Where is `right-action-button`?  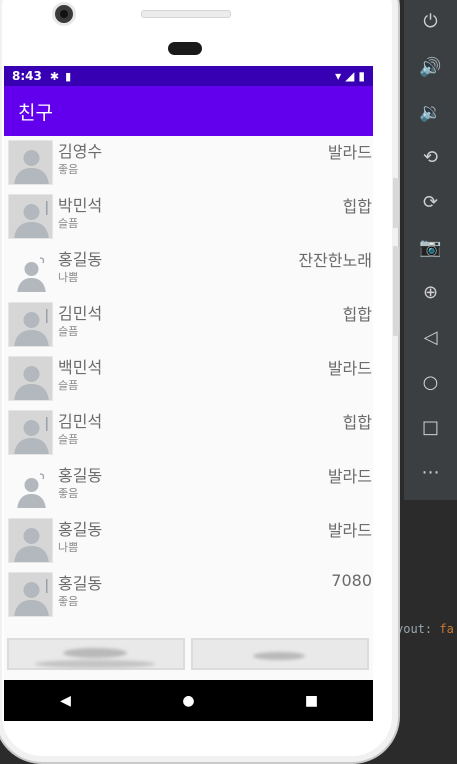
right-action-button is located at coordinates (280, 654).